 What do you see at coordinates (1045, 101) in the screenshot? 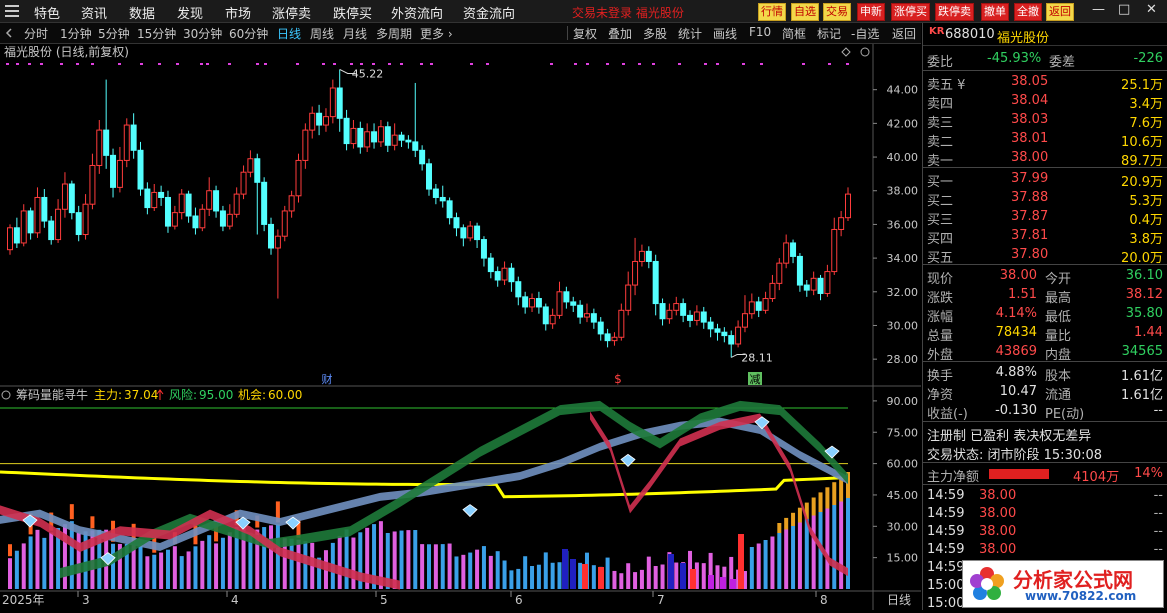
I see `ask-level: 卖四 38.04 3.4万` at bounding box center [1045, 101].